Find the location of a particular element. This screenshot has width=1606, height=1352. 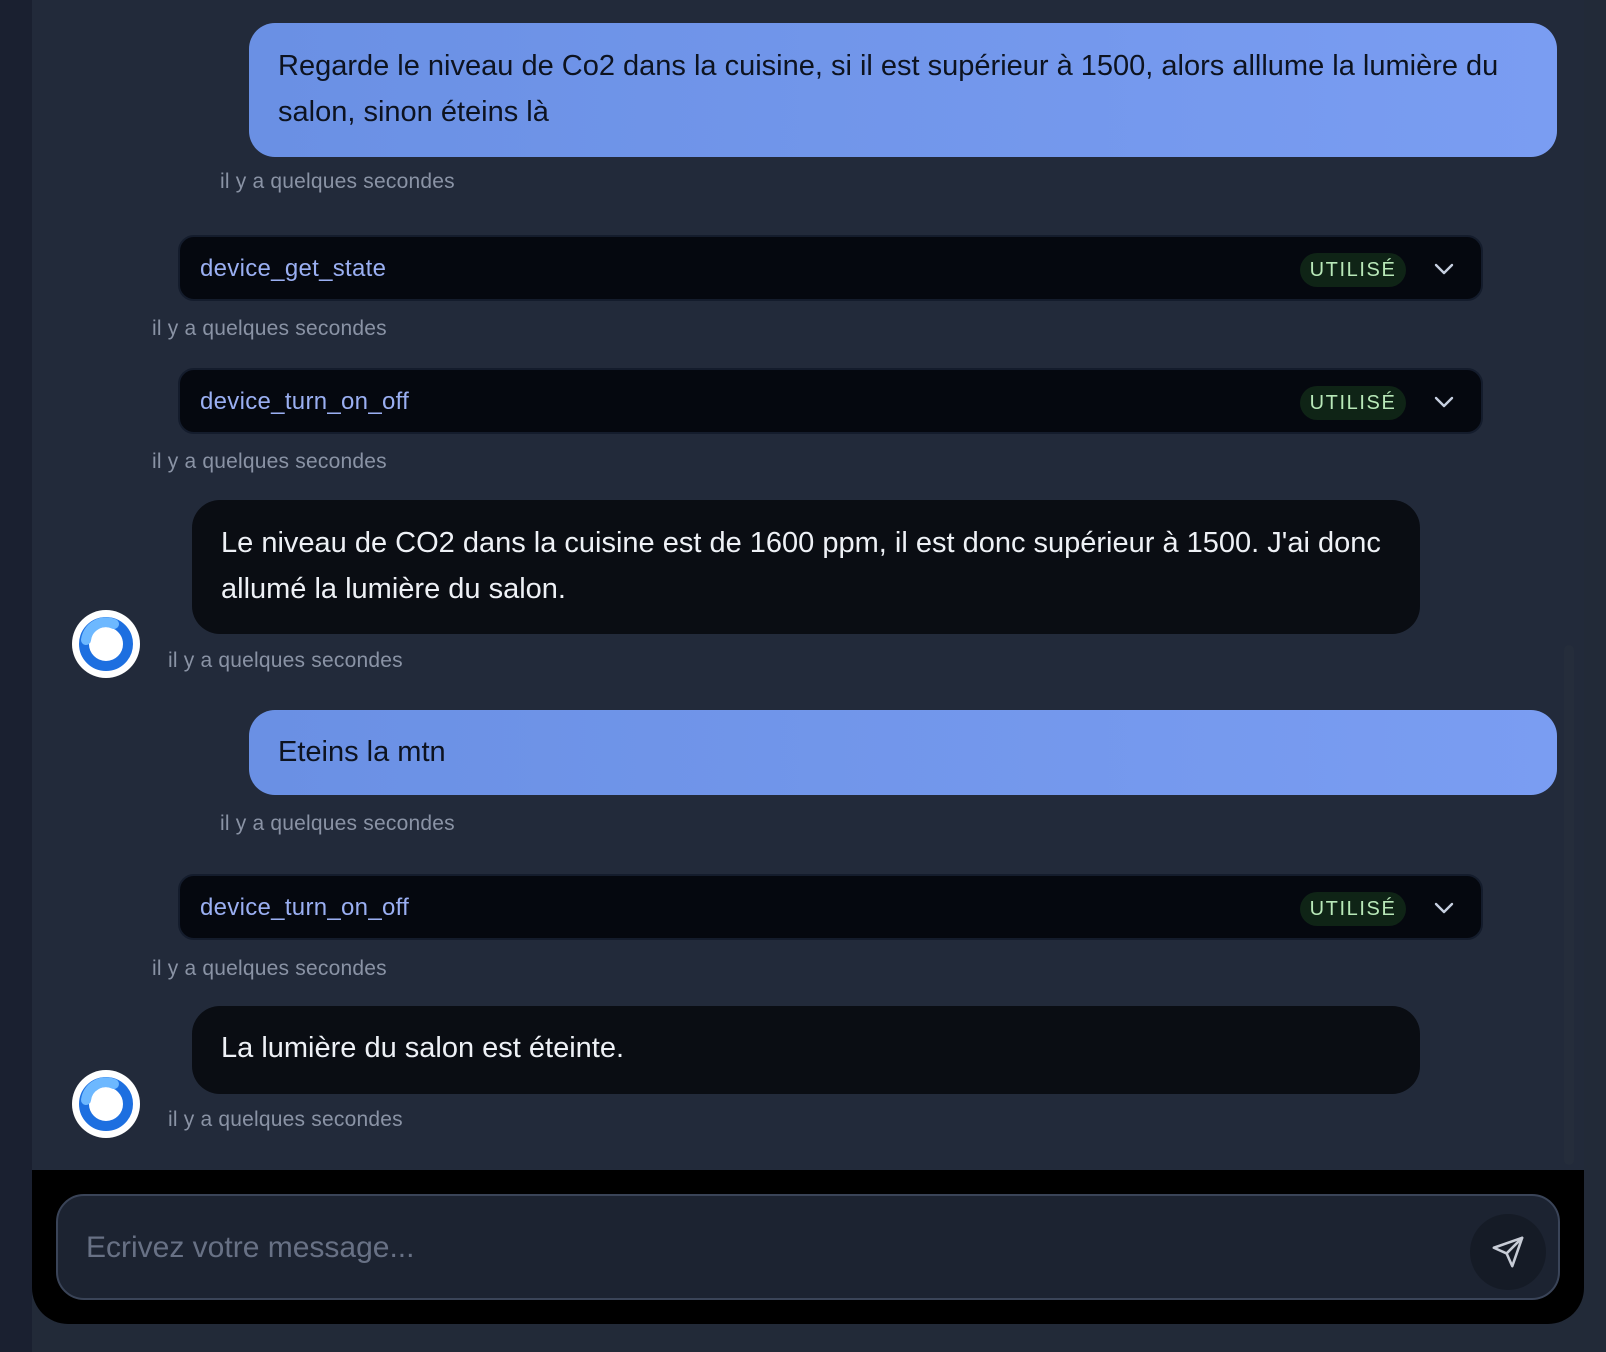

message-composer is located at coordinates (808, 1247).